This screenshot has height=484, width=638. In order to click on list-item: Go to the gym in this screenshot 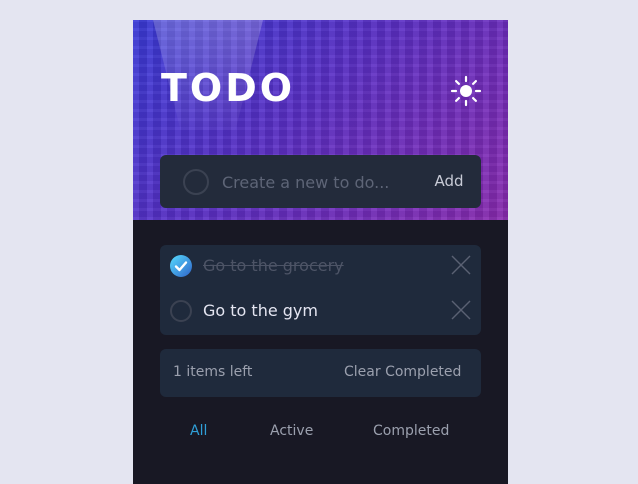, I will do `click(320, 312)`.